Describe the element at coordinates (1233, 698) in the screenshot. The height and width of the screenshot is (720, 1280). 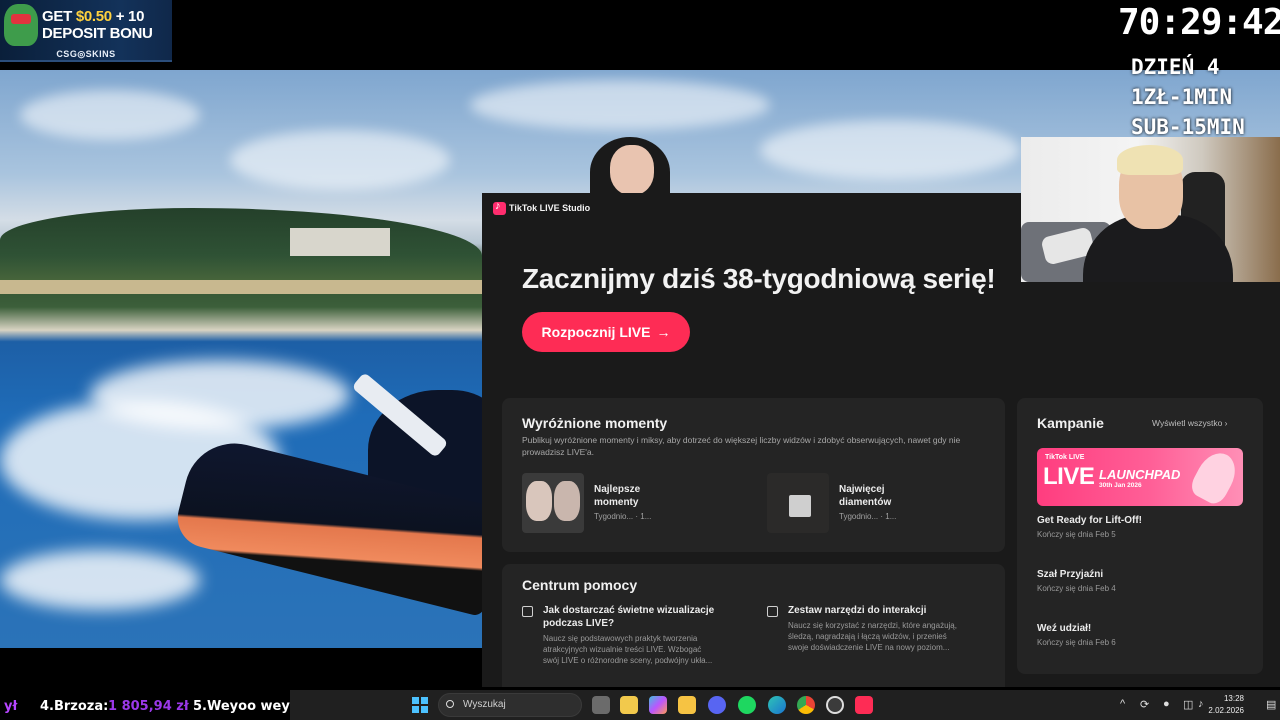
I see `clock-time: 13:28` at that location.